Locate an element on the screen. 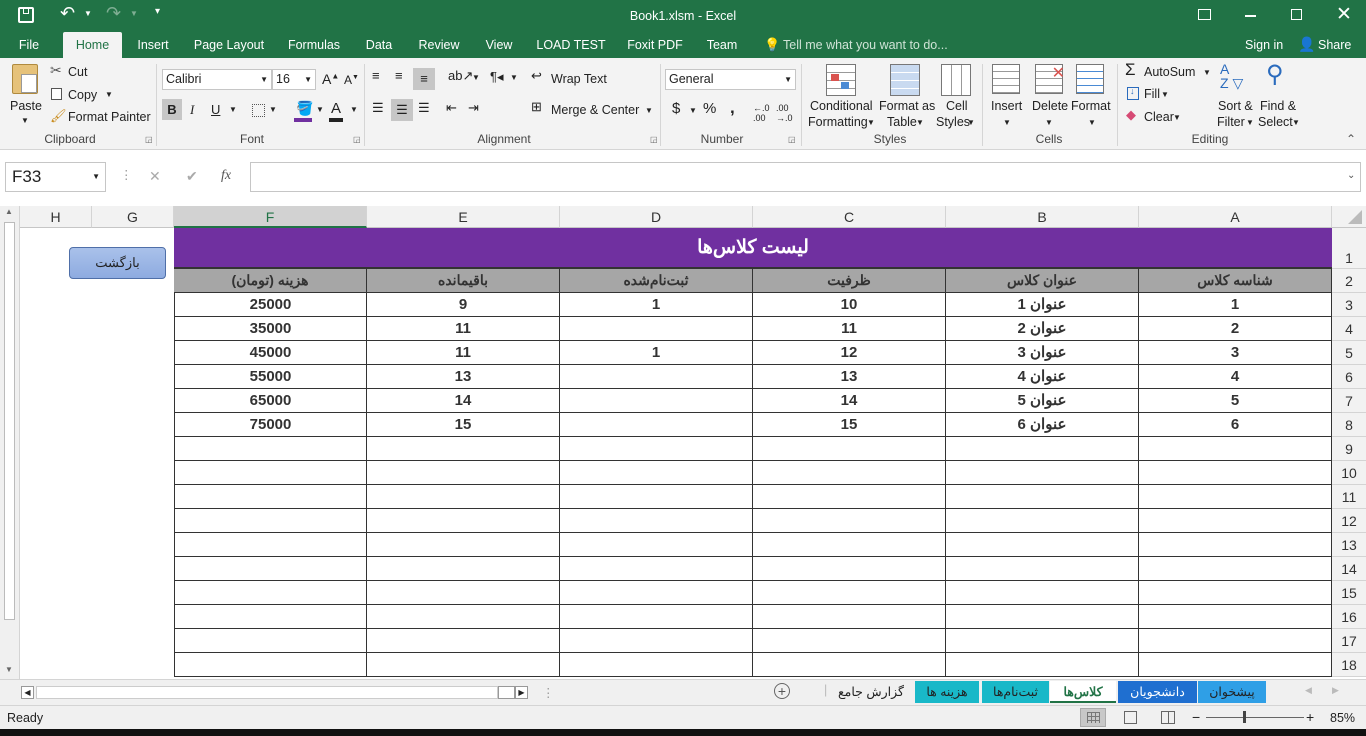 This screenshot has height=736, width=1366. row-header: 6 is located at coordinates (1349, 377).